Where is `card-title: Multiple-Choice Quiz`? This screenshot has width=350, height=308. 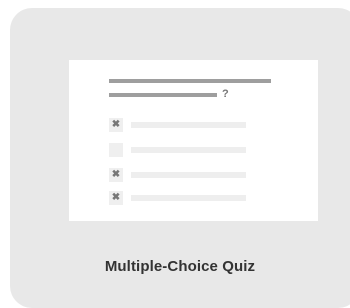 card-title: Multiple-Choice Quiz is located at coordinates (180, 266).